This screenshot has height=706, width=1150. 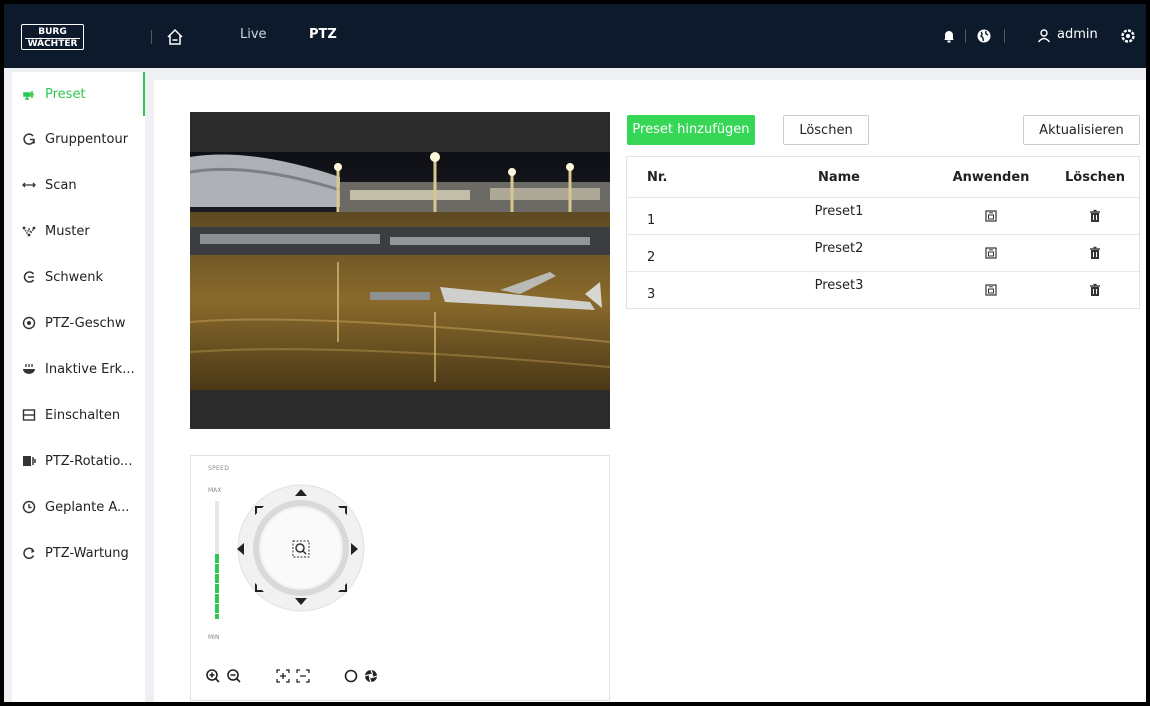 What do you see at coordinates (657, 177) in the screenshot?
I see `column-header-nr: Nr.` at bounding box center [657, 177].